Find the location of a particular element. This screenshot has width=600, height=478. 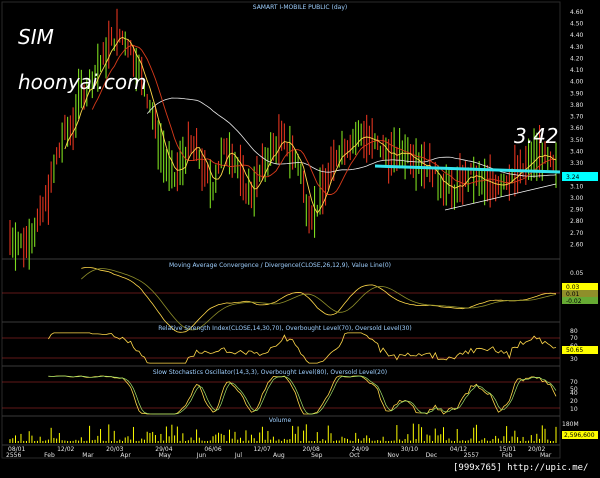

price-ytick: 4.30 is located at coordinates (577, 47).